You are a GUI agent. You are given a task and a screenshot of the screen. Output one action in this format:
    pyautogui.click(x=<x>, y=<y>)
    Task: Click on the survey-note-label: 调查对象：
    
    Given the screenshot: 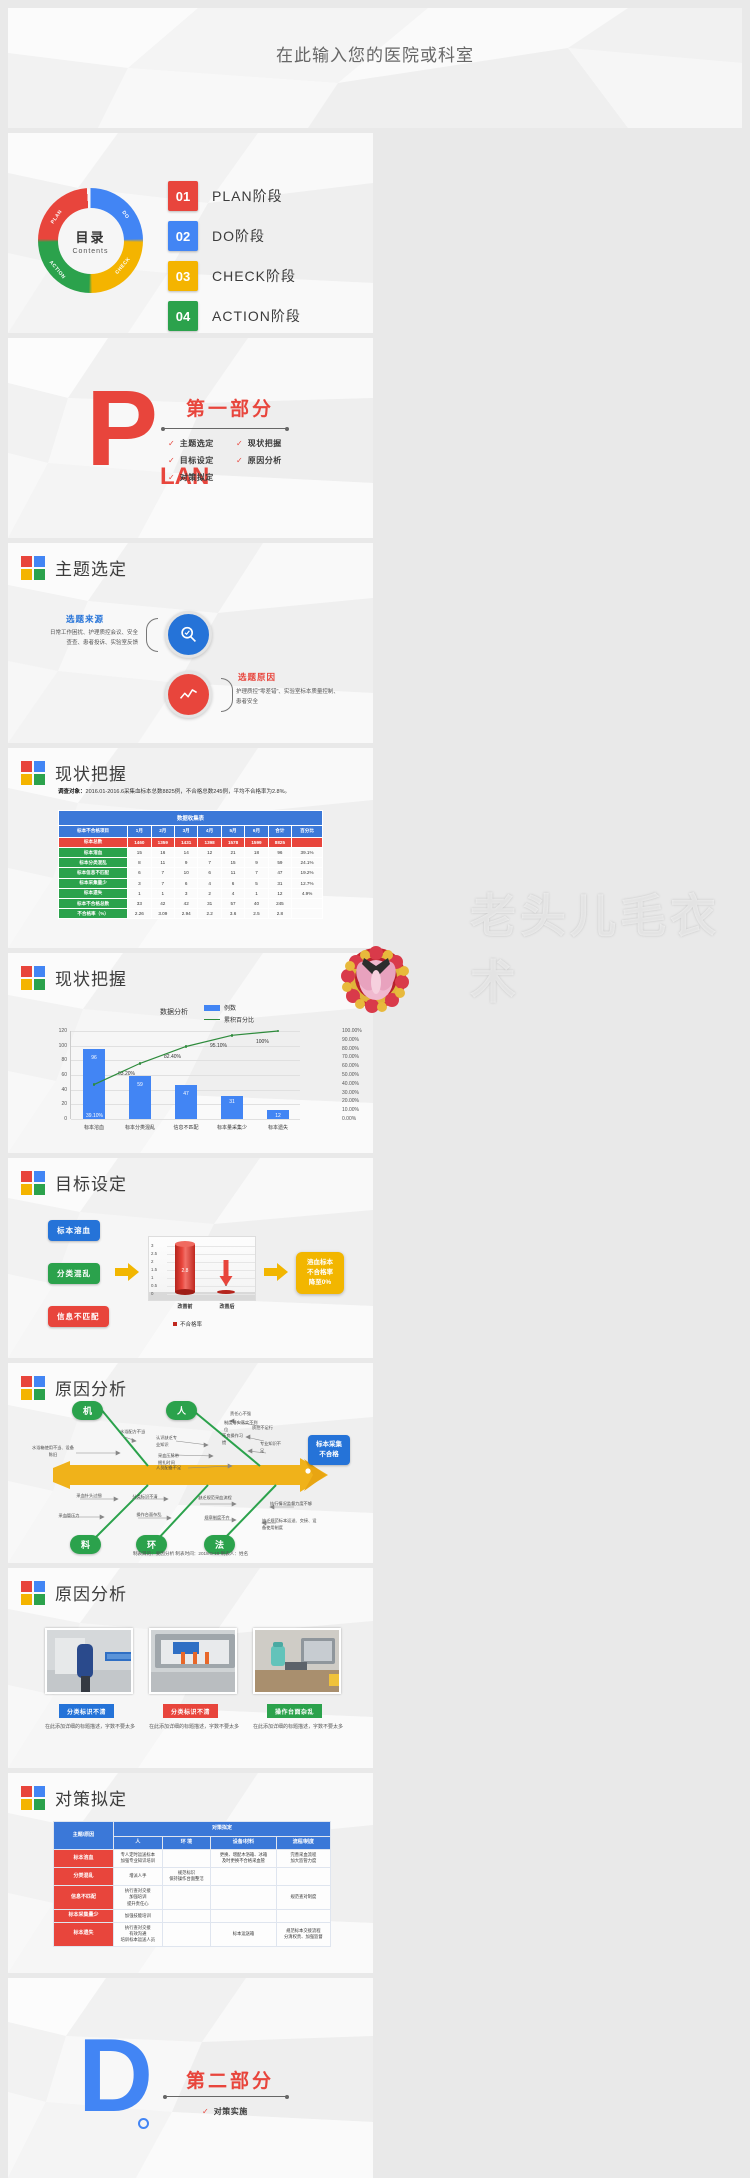 What is the action you would take?
    pyautogui.click(x=72, y=792)
    